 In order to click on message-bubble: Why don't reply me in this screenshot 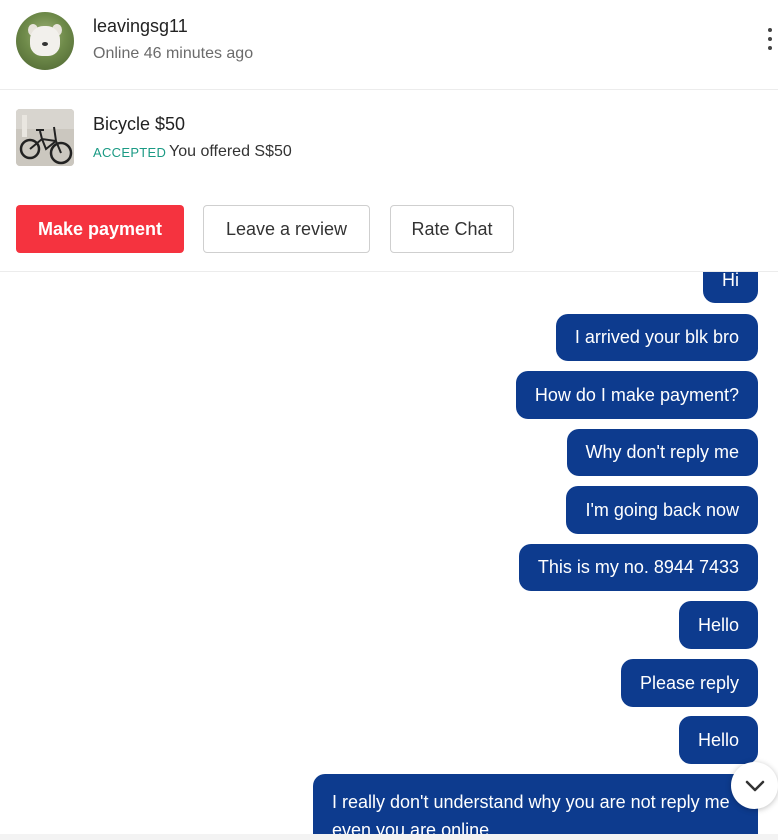, I will do `click(662, 452)`.